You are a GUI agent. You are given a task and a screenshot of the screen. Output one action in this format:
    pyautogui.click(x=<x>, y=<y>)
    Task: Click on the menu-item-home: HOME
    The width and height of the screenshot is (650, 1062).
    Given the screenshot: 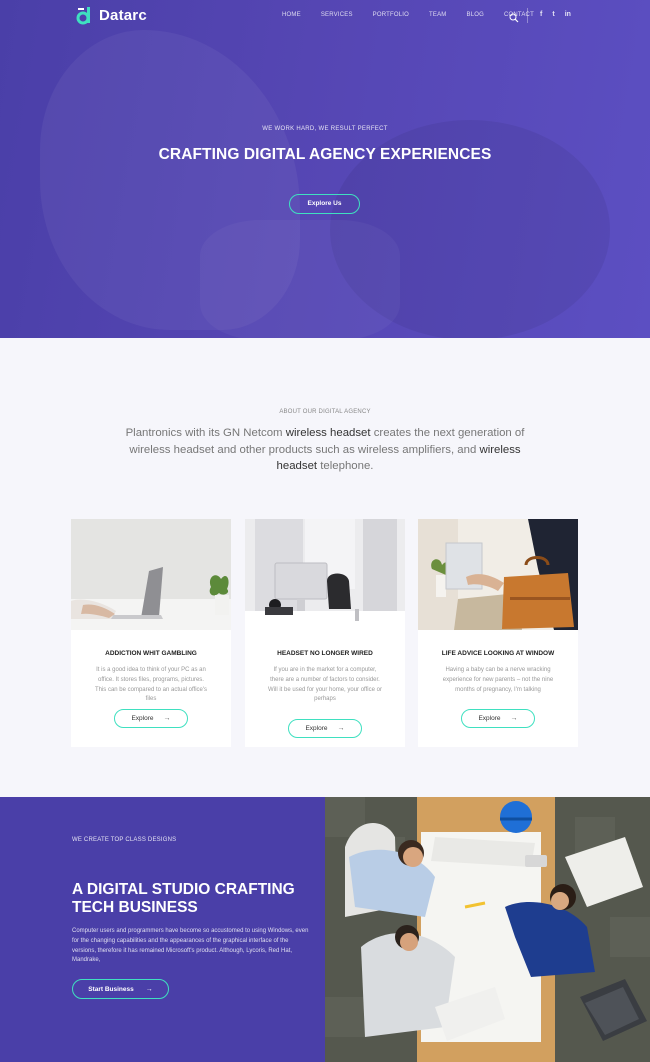 What is the action you would take?
    pyautogui.click(x=291, y=15)
    